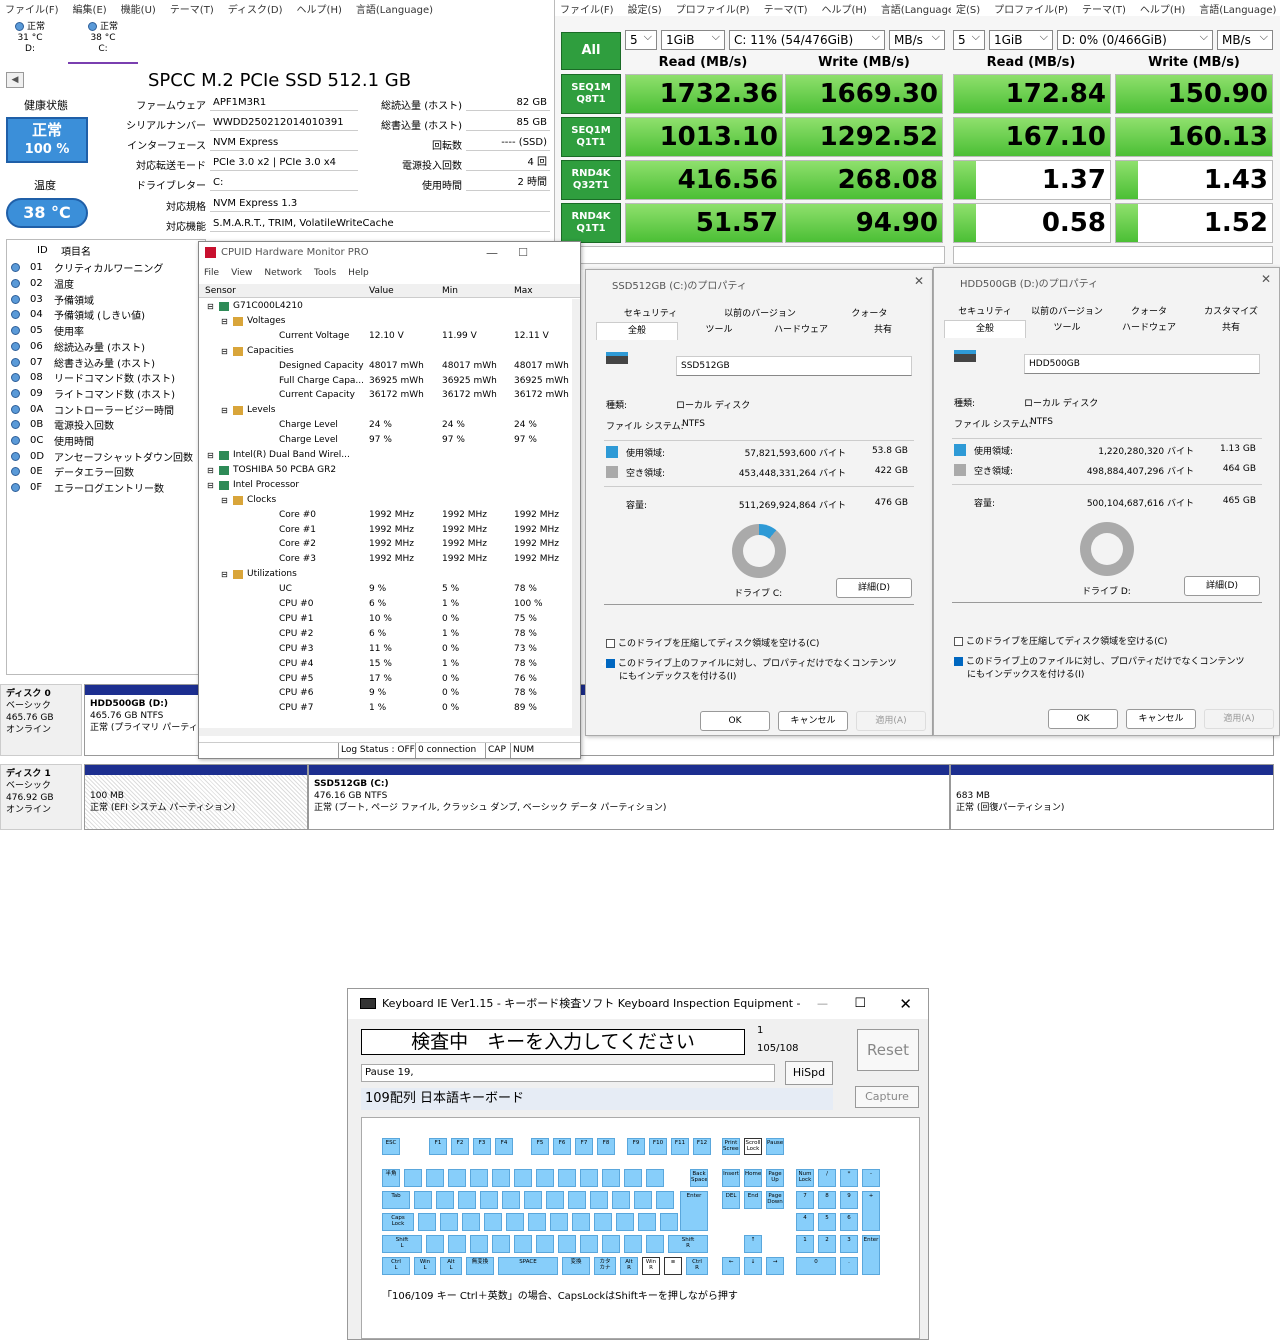 Image resolution: width=1280 pixels, height=1340 pixels. I want to click on apply-button: 適用(A), so click(891, 721).